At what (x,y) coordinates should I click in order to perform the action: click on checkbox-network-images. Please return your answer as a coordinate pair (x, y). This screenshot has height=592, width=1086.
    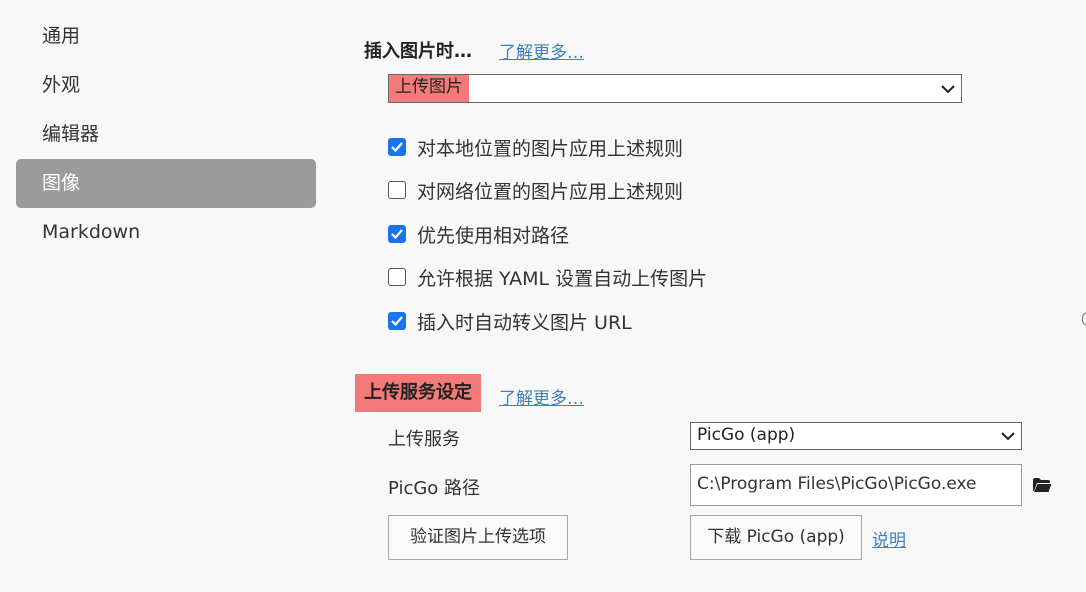
    Looking at the image, I should click on (397, 190).